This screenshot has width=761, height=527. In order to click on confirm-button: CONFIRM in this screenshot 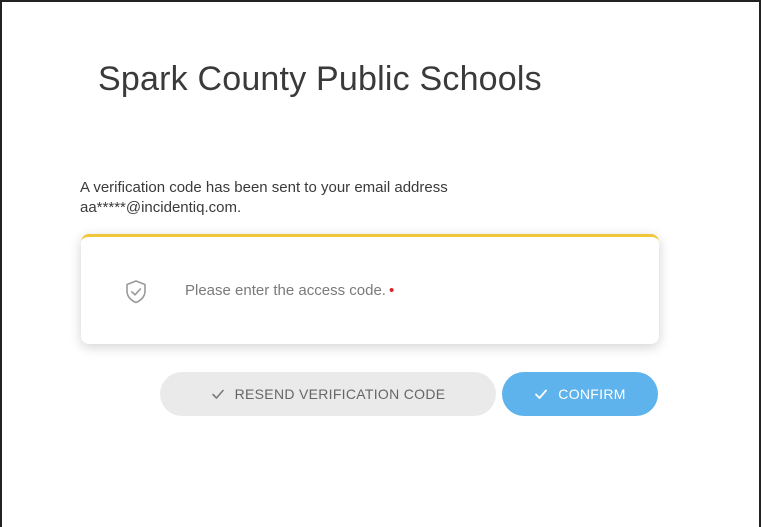, I will do `click(580, 394)`.